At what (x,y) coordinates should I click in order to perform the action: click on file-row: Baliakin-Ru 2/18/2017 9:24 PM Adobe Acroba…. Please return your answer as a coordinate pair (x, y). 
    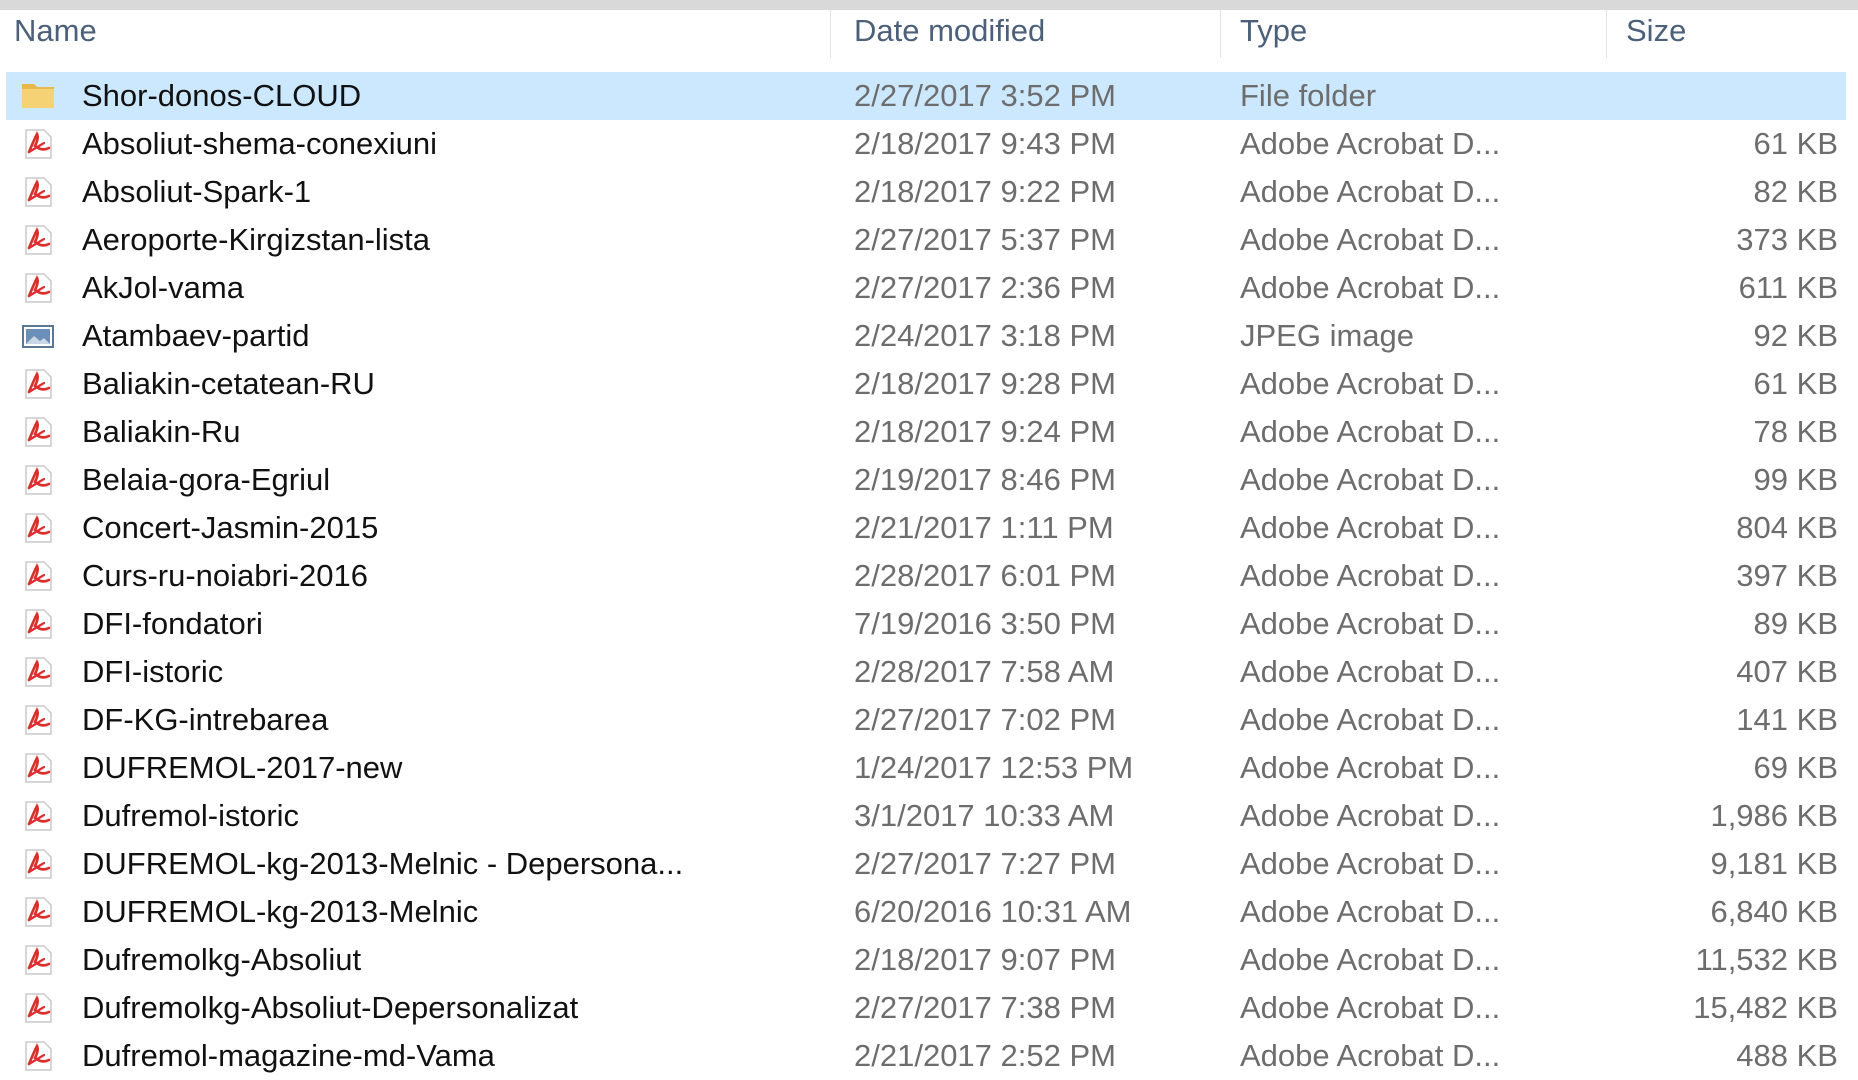
    Looking at the image, I should click on (929, 432).